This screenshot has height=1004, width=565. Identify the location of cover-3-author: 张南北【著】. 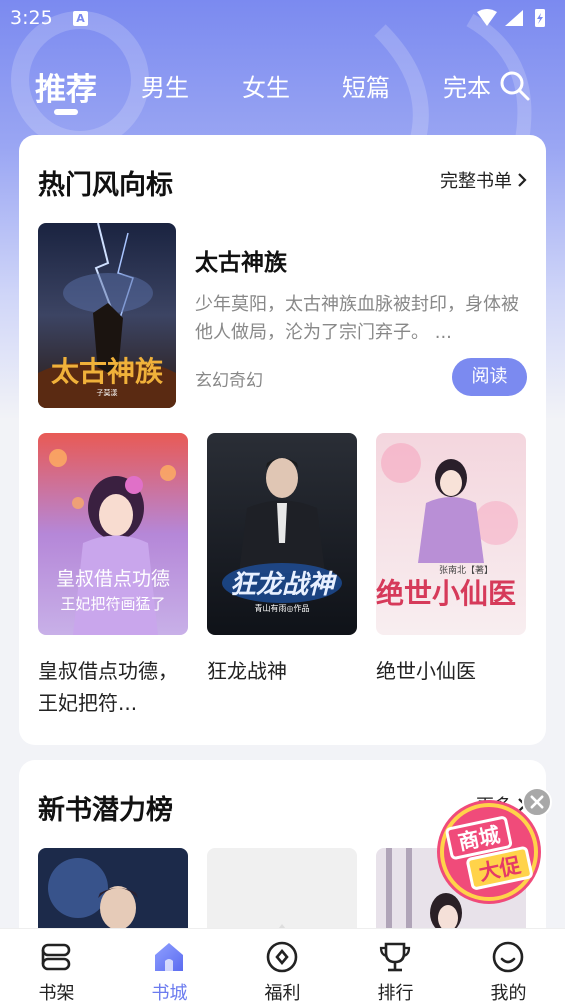
(466, 570).